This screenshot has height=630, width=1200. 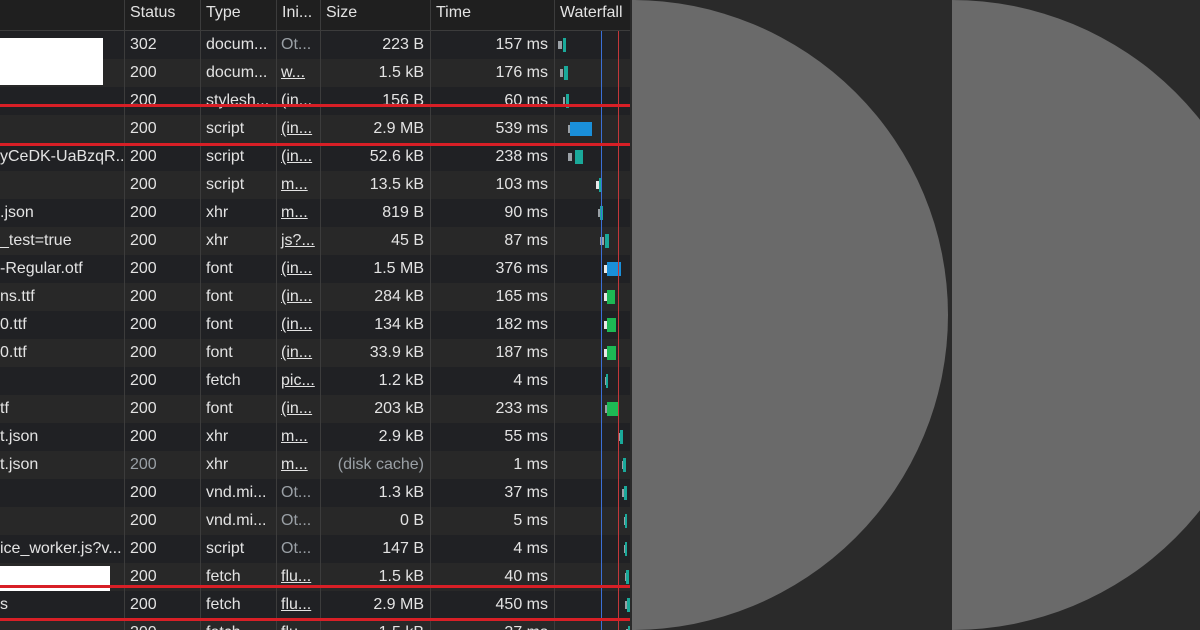 I want to click on table-row: 200 stylesh... (in... 156 B 60 ms, so click(x=315, y=101).